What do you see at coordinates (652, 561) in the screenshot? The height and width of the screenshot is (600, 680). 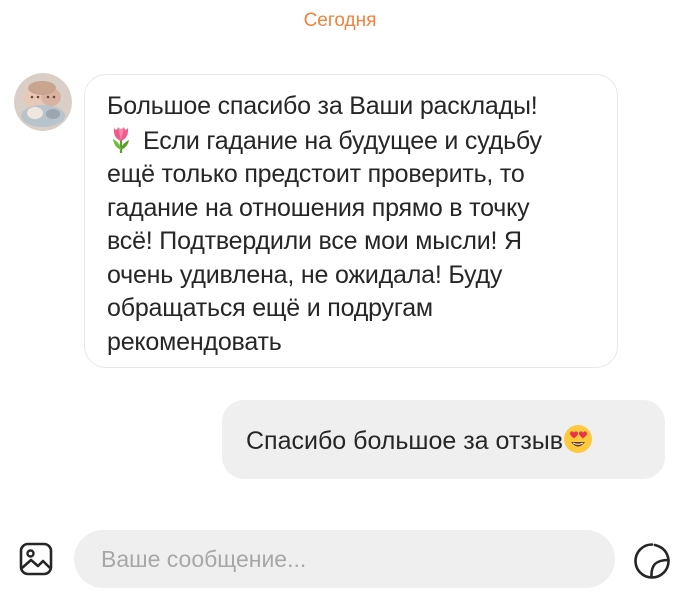 I see `sticker-icon` at bounding box center [652, 561].